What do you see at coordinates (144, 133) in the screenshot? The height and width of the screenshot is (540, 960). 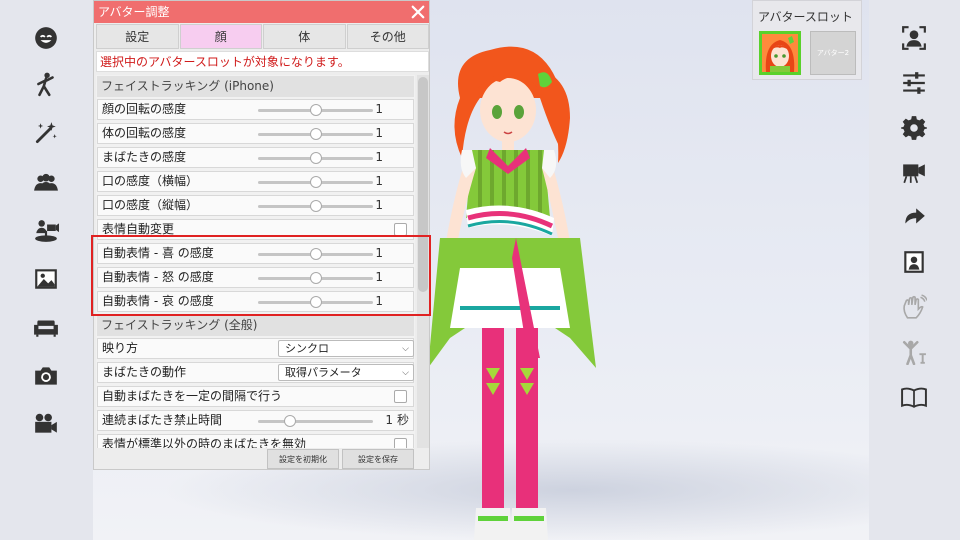 I see `setting-label: 体の回転の感度` at bounding box center [144, 133].